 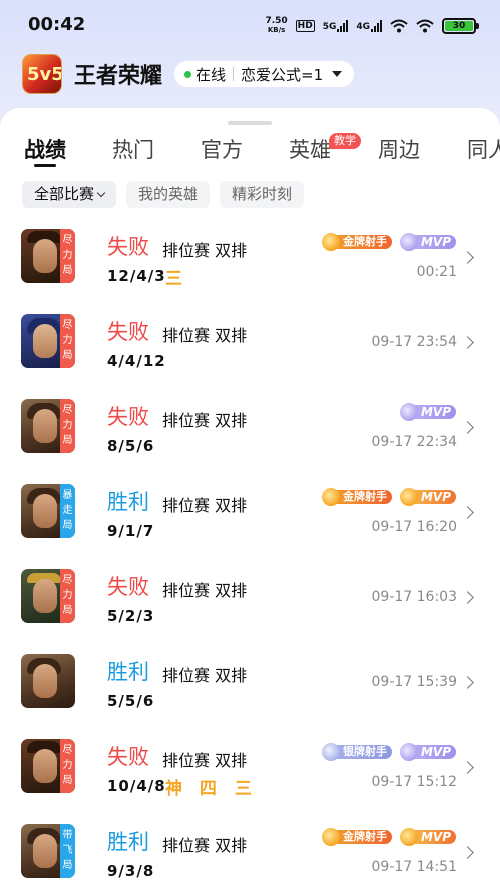 What do you see at coordinates (168, 194) in the screenshot?
I see `filter-my-heroes: 我的英雄` at bounding box center [168, 194].